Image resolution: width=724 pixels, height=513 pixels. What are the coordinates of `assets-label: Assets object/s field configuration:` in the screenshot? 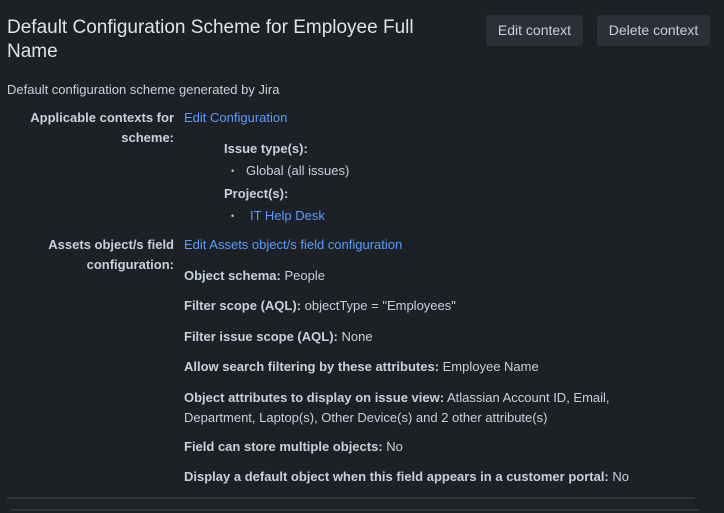 It's located at (111, 254).